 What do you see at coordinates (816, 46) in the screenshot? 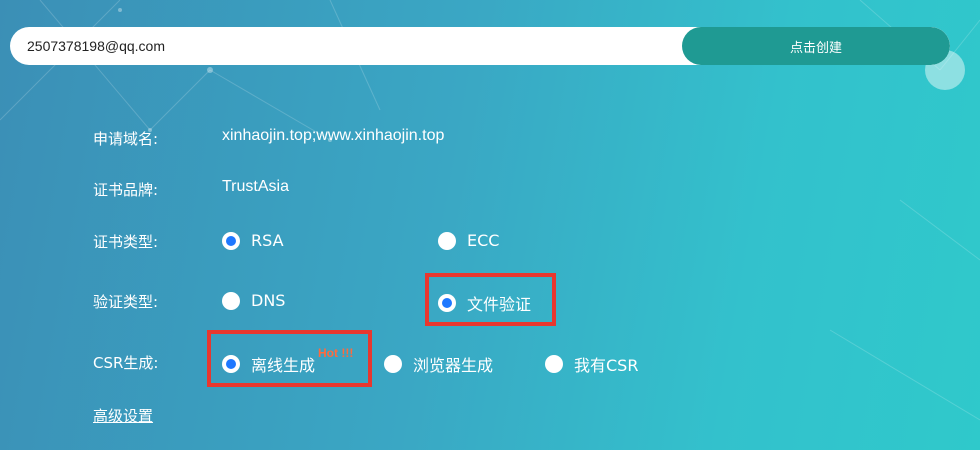
I see `create-button: 点击创建` at bounding box center [816, 46].